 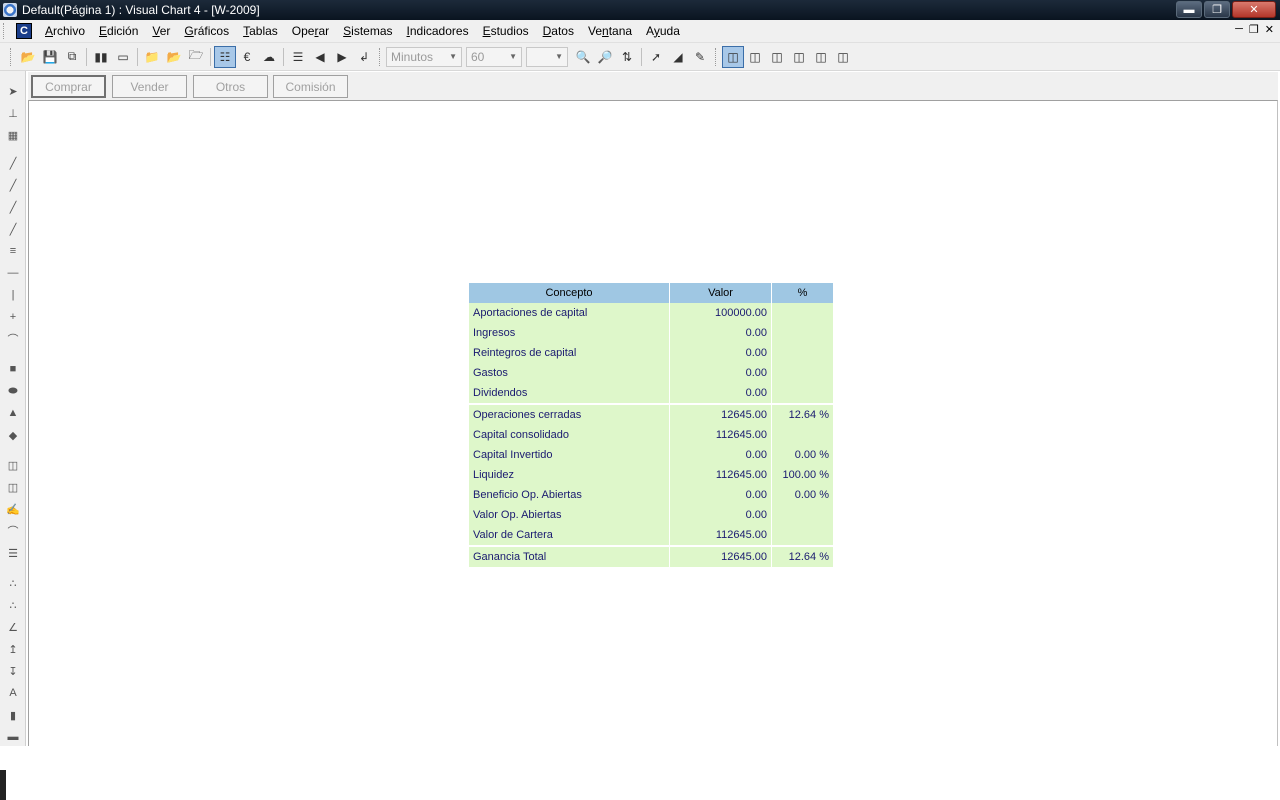 What do you see at coordinates (678, 57) in the screenshot?
I see `eraser-icon: ◢` at bounding box center [678, 57].